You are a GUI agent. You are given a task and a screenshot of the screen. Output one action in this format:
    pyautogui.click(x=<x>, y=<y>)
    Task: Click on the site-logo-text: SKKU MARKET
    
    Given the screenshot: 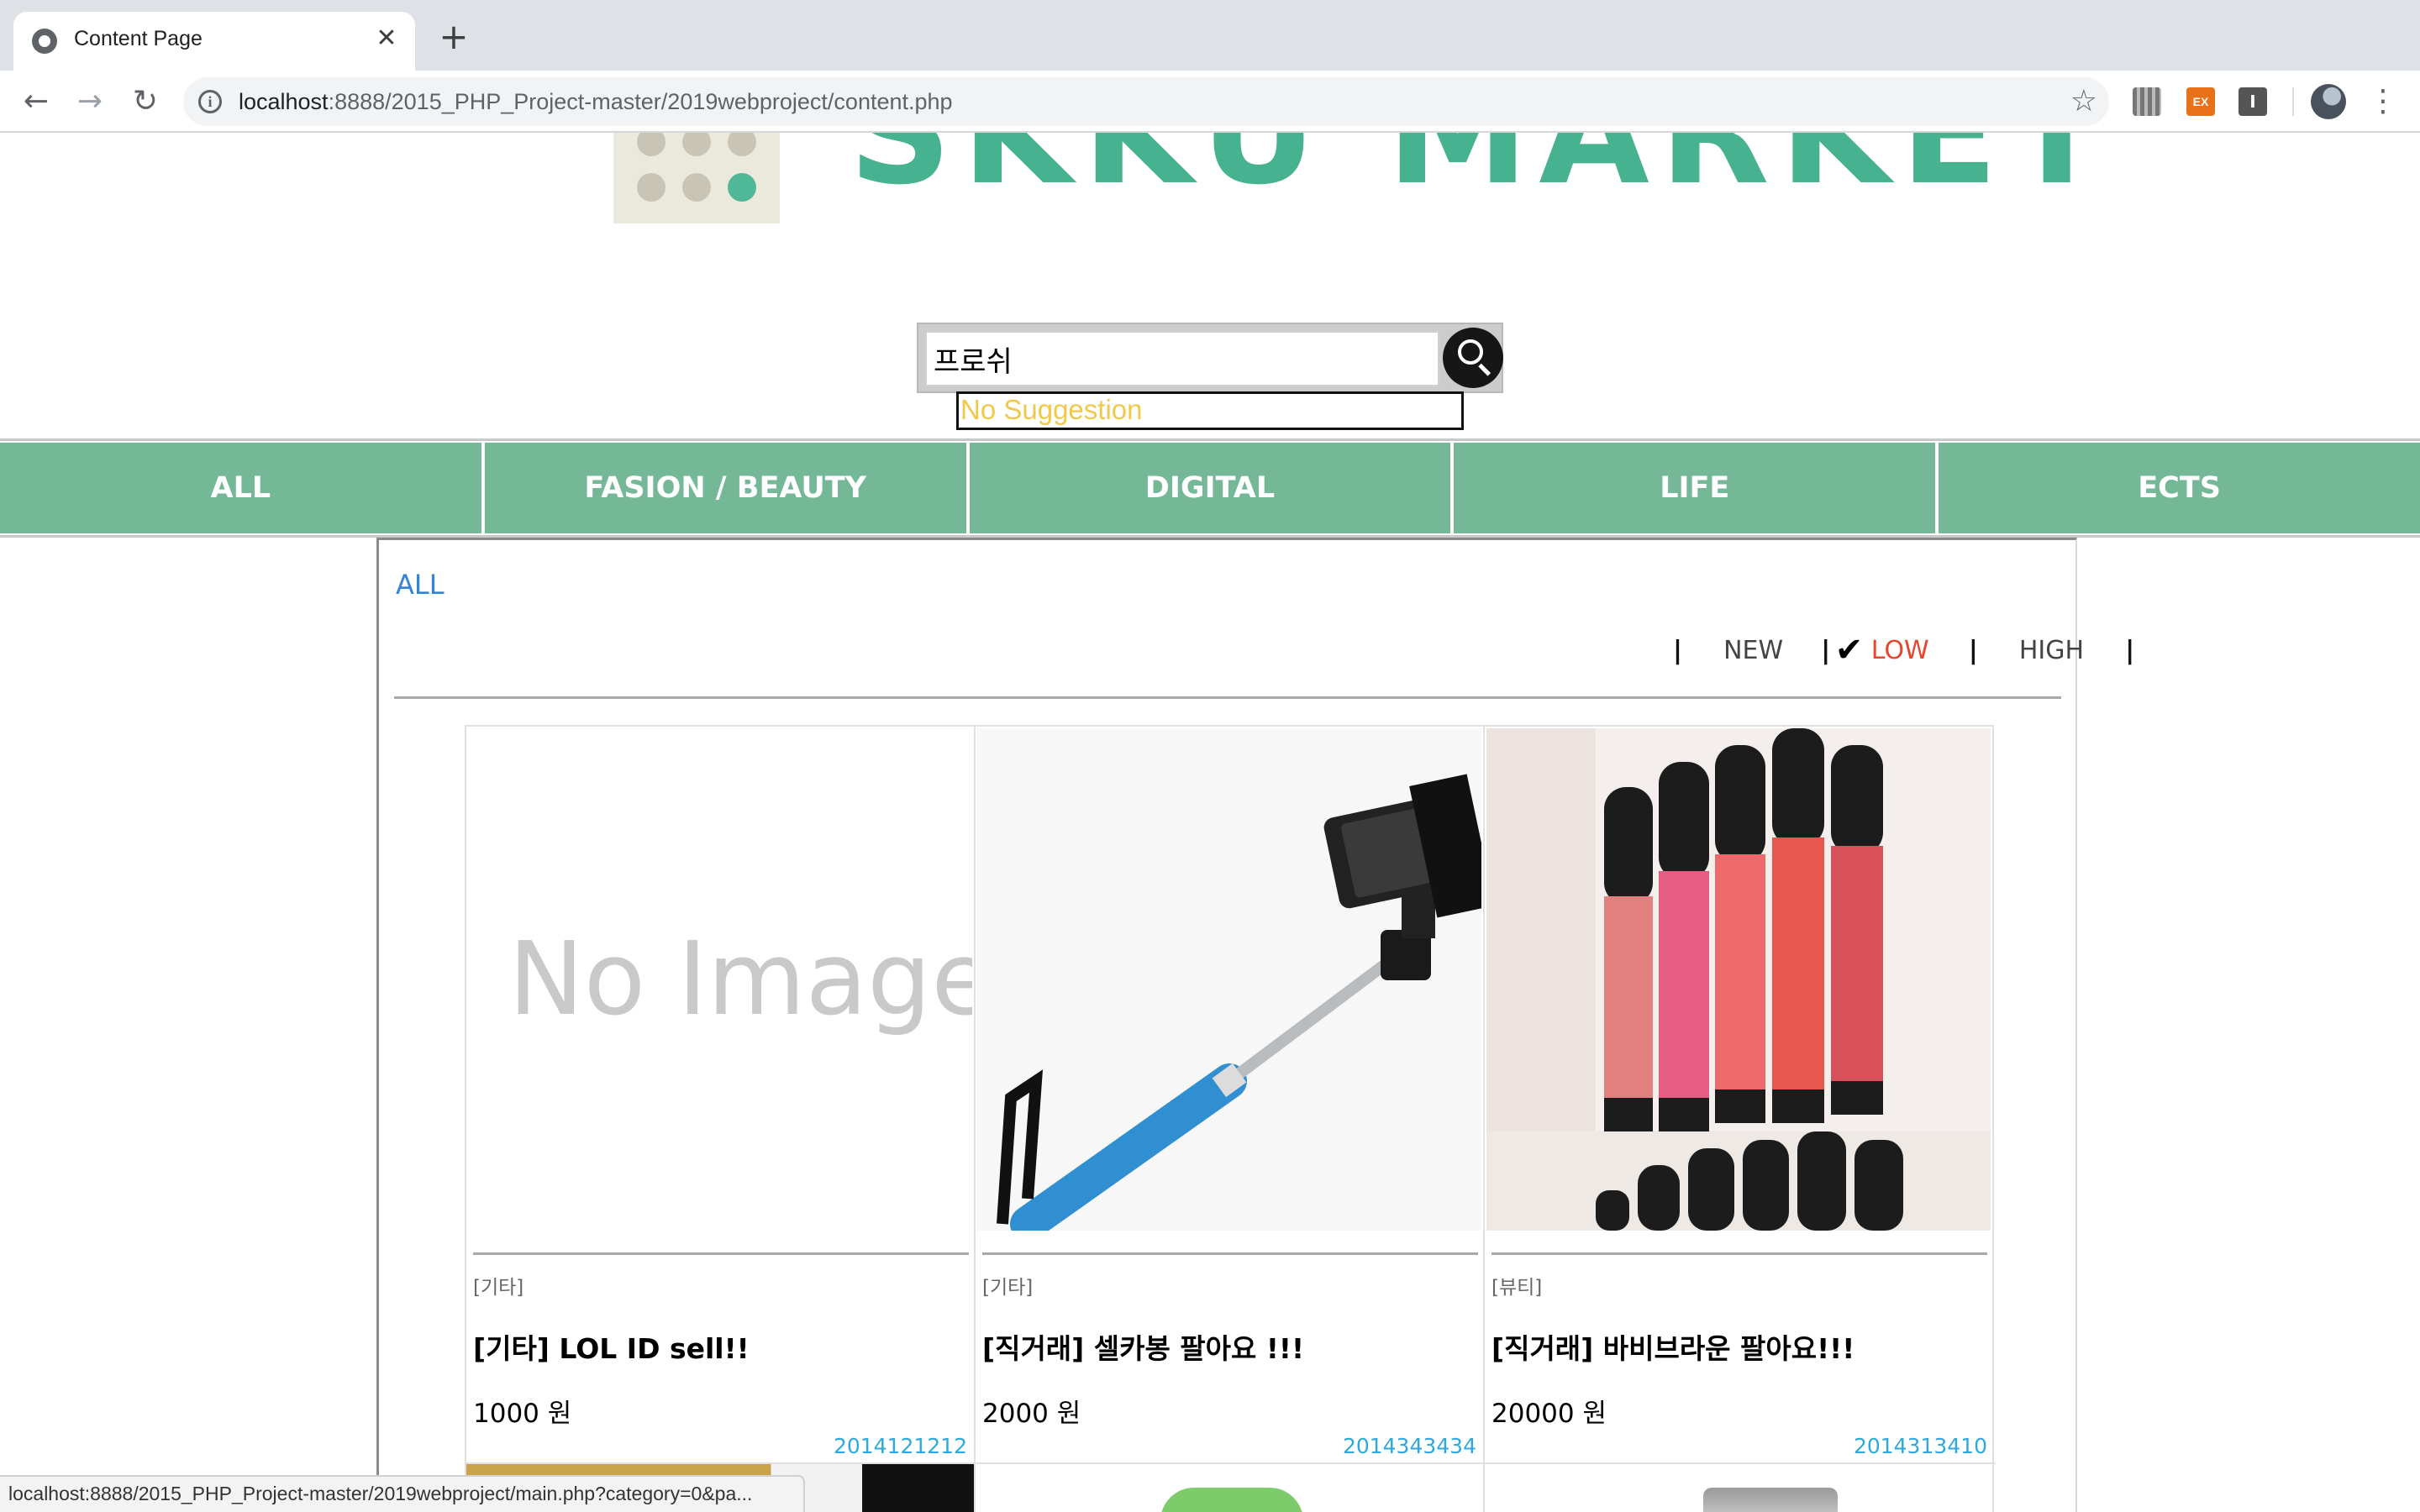 What is the action you would take?
    pyautogui.click(x=1482, y=169)
    